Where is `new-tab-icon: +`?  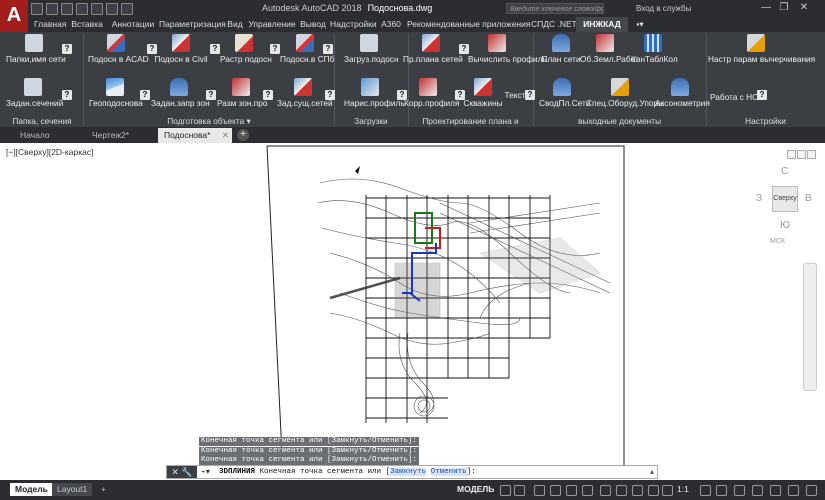 new-tab-icon: + is located at coordinates (243, 135).